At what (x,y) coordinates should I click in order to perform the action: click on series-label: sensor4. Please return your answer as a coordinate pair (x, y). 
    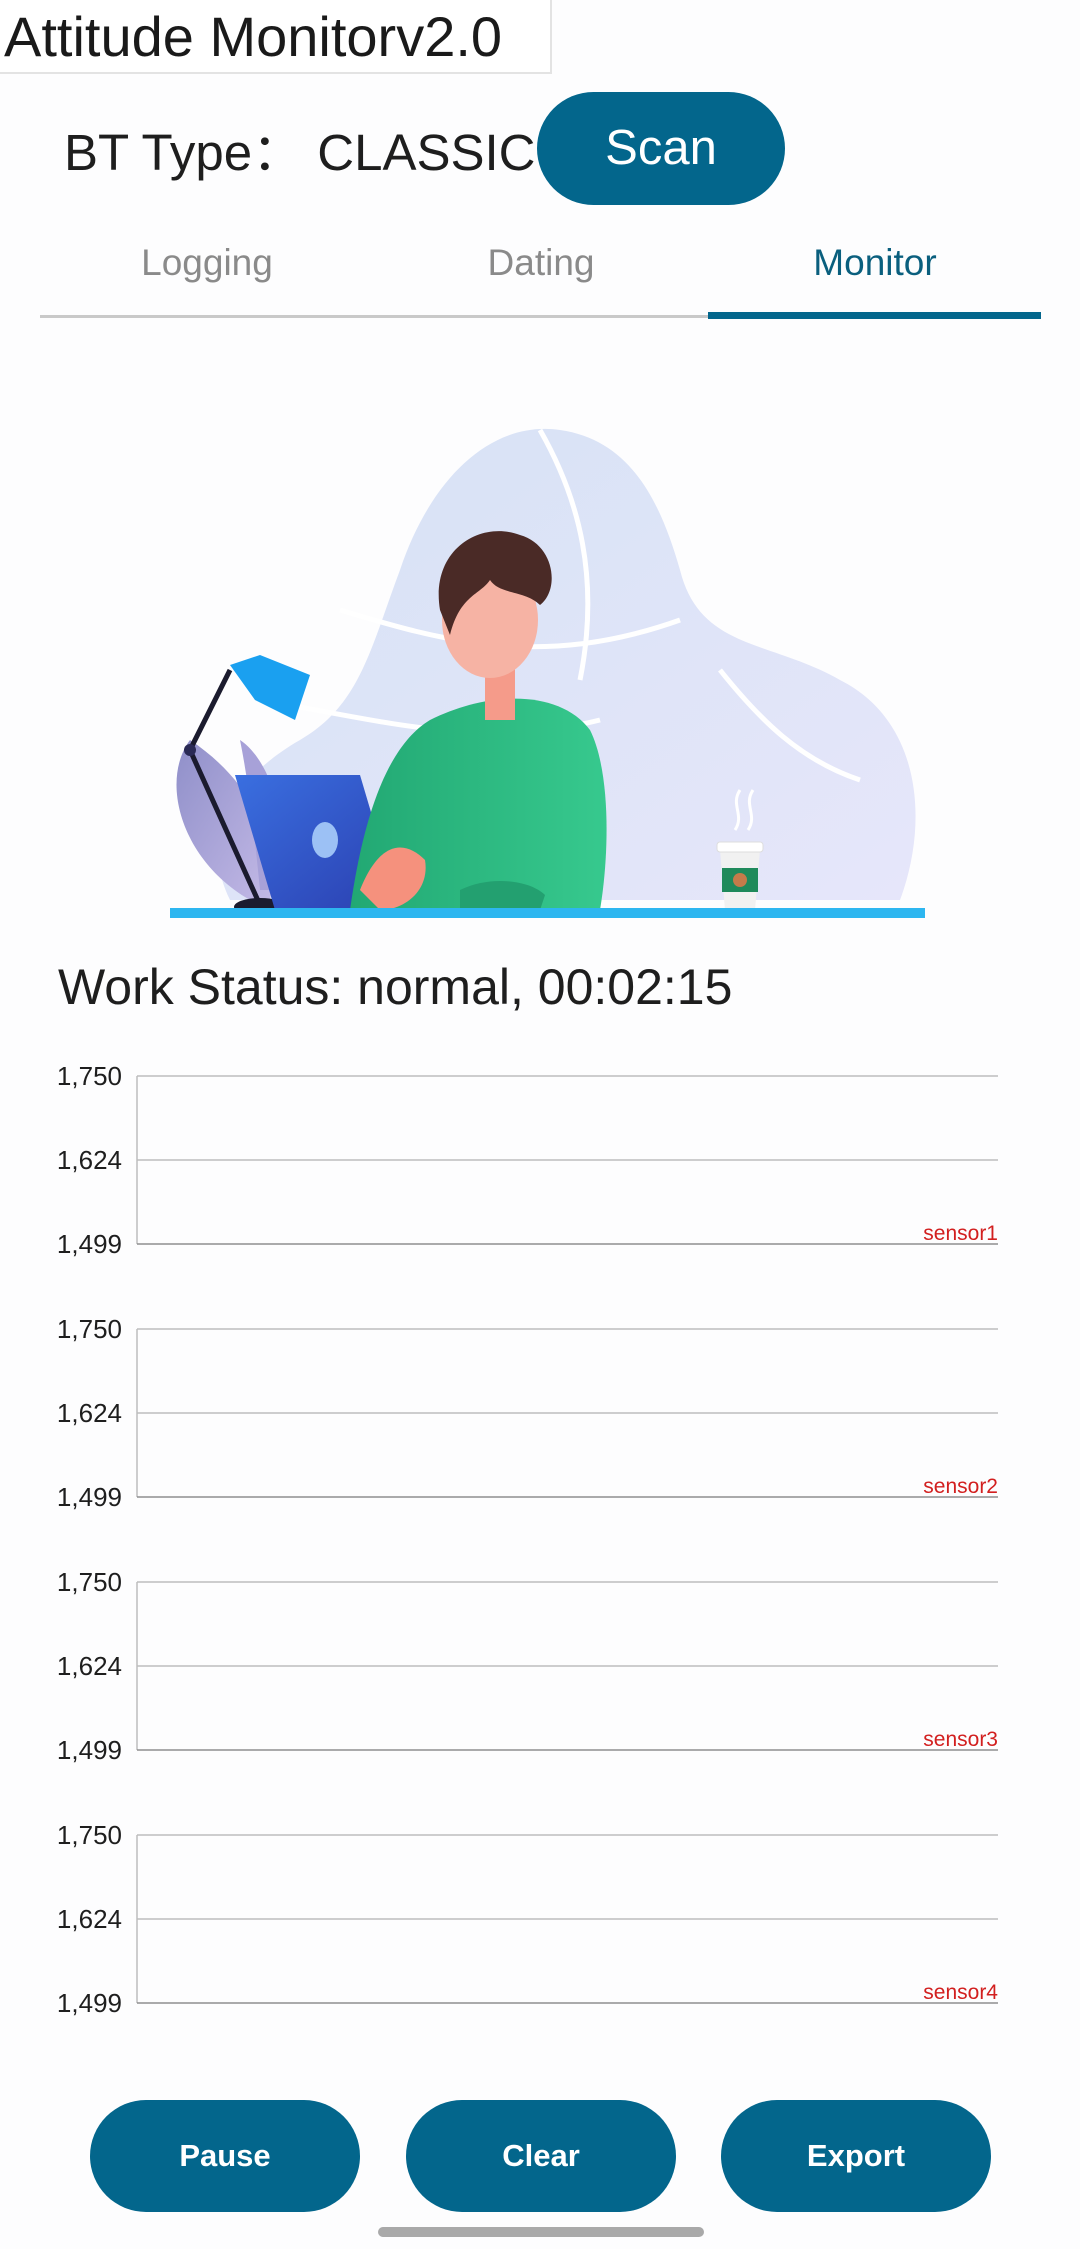
    Looking at the image, I should click on (960, 1992).